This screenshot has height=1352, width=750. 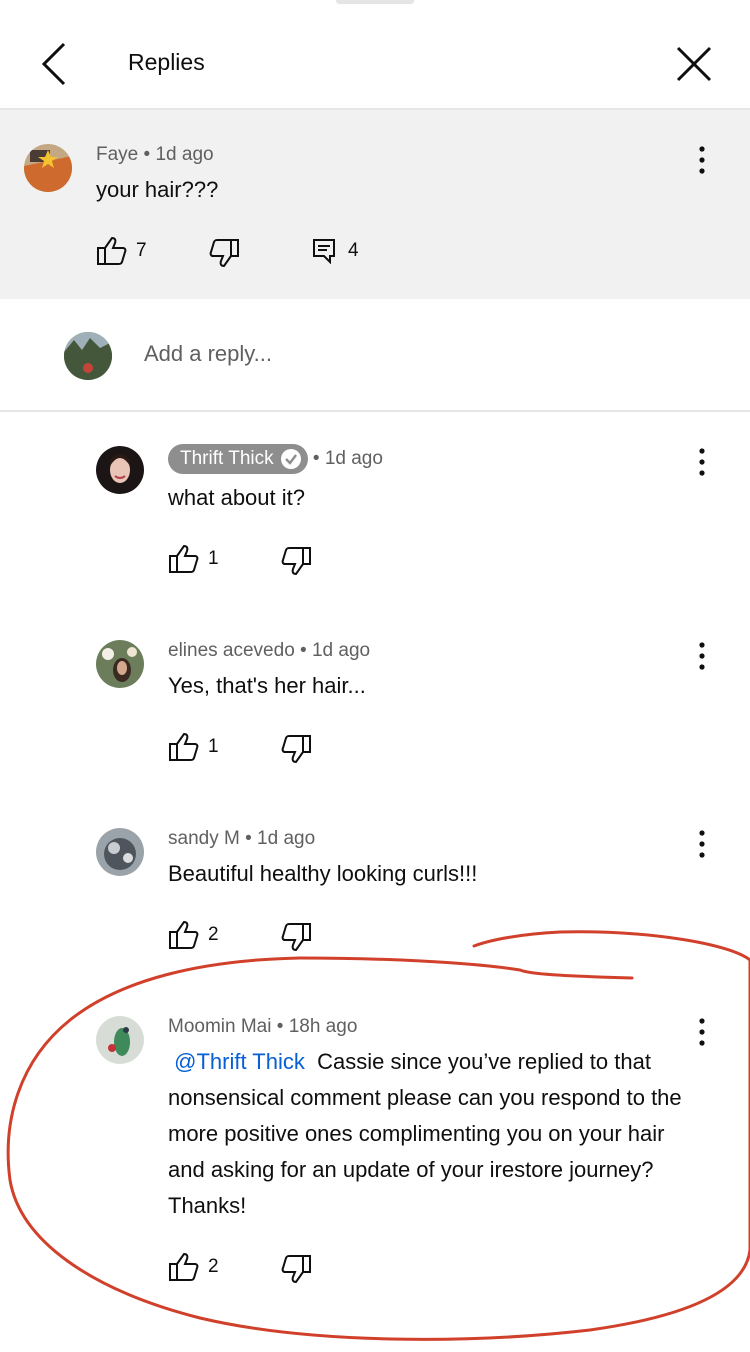 I want to click on reply-count: 4, so click(x=353, y=250).